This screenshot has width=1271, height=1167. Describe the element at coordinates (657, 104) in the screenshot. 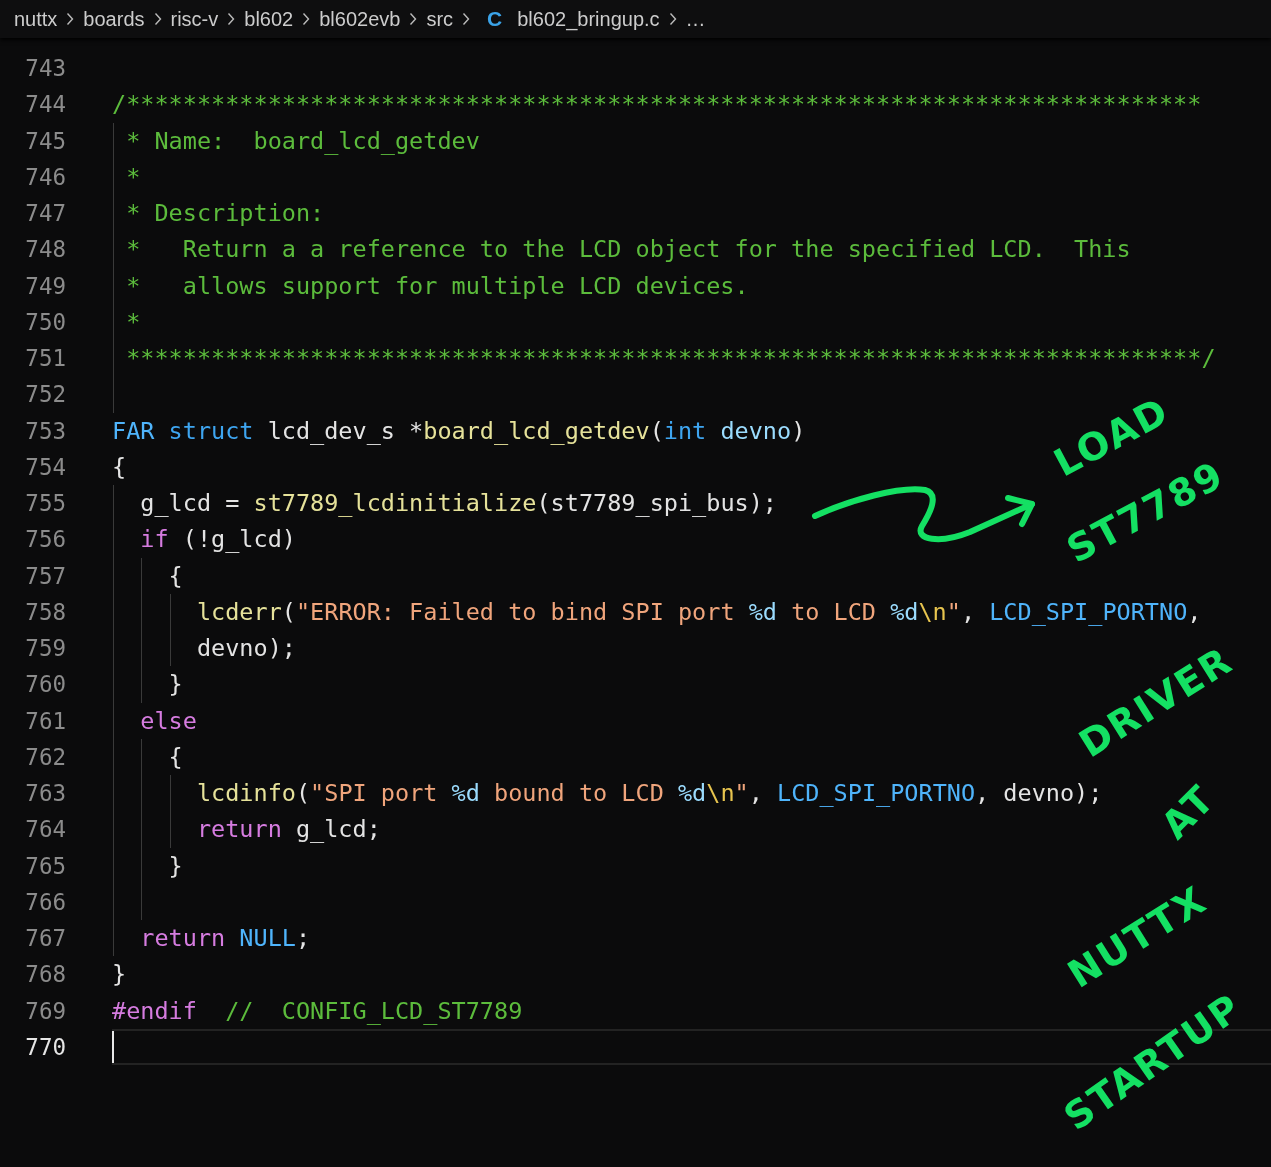

I see `code-line: /****************************************************************************` at that location.